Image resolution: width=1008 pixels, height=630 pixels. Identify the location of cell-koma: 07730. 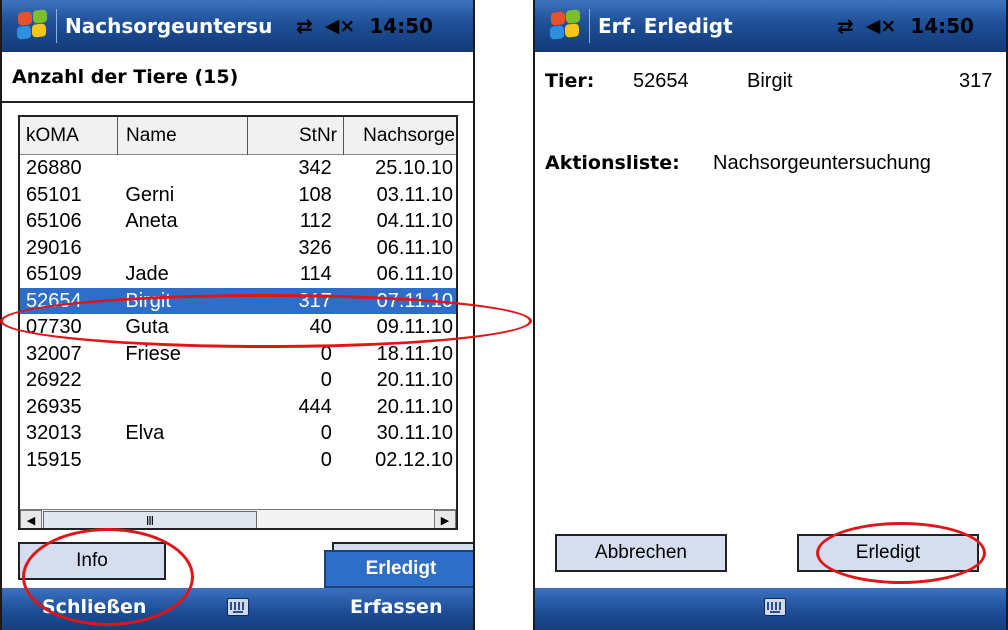
(54, 327).